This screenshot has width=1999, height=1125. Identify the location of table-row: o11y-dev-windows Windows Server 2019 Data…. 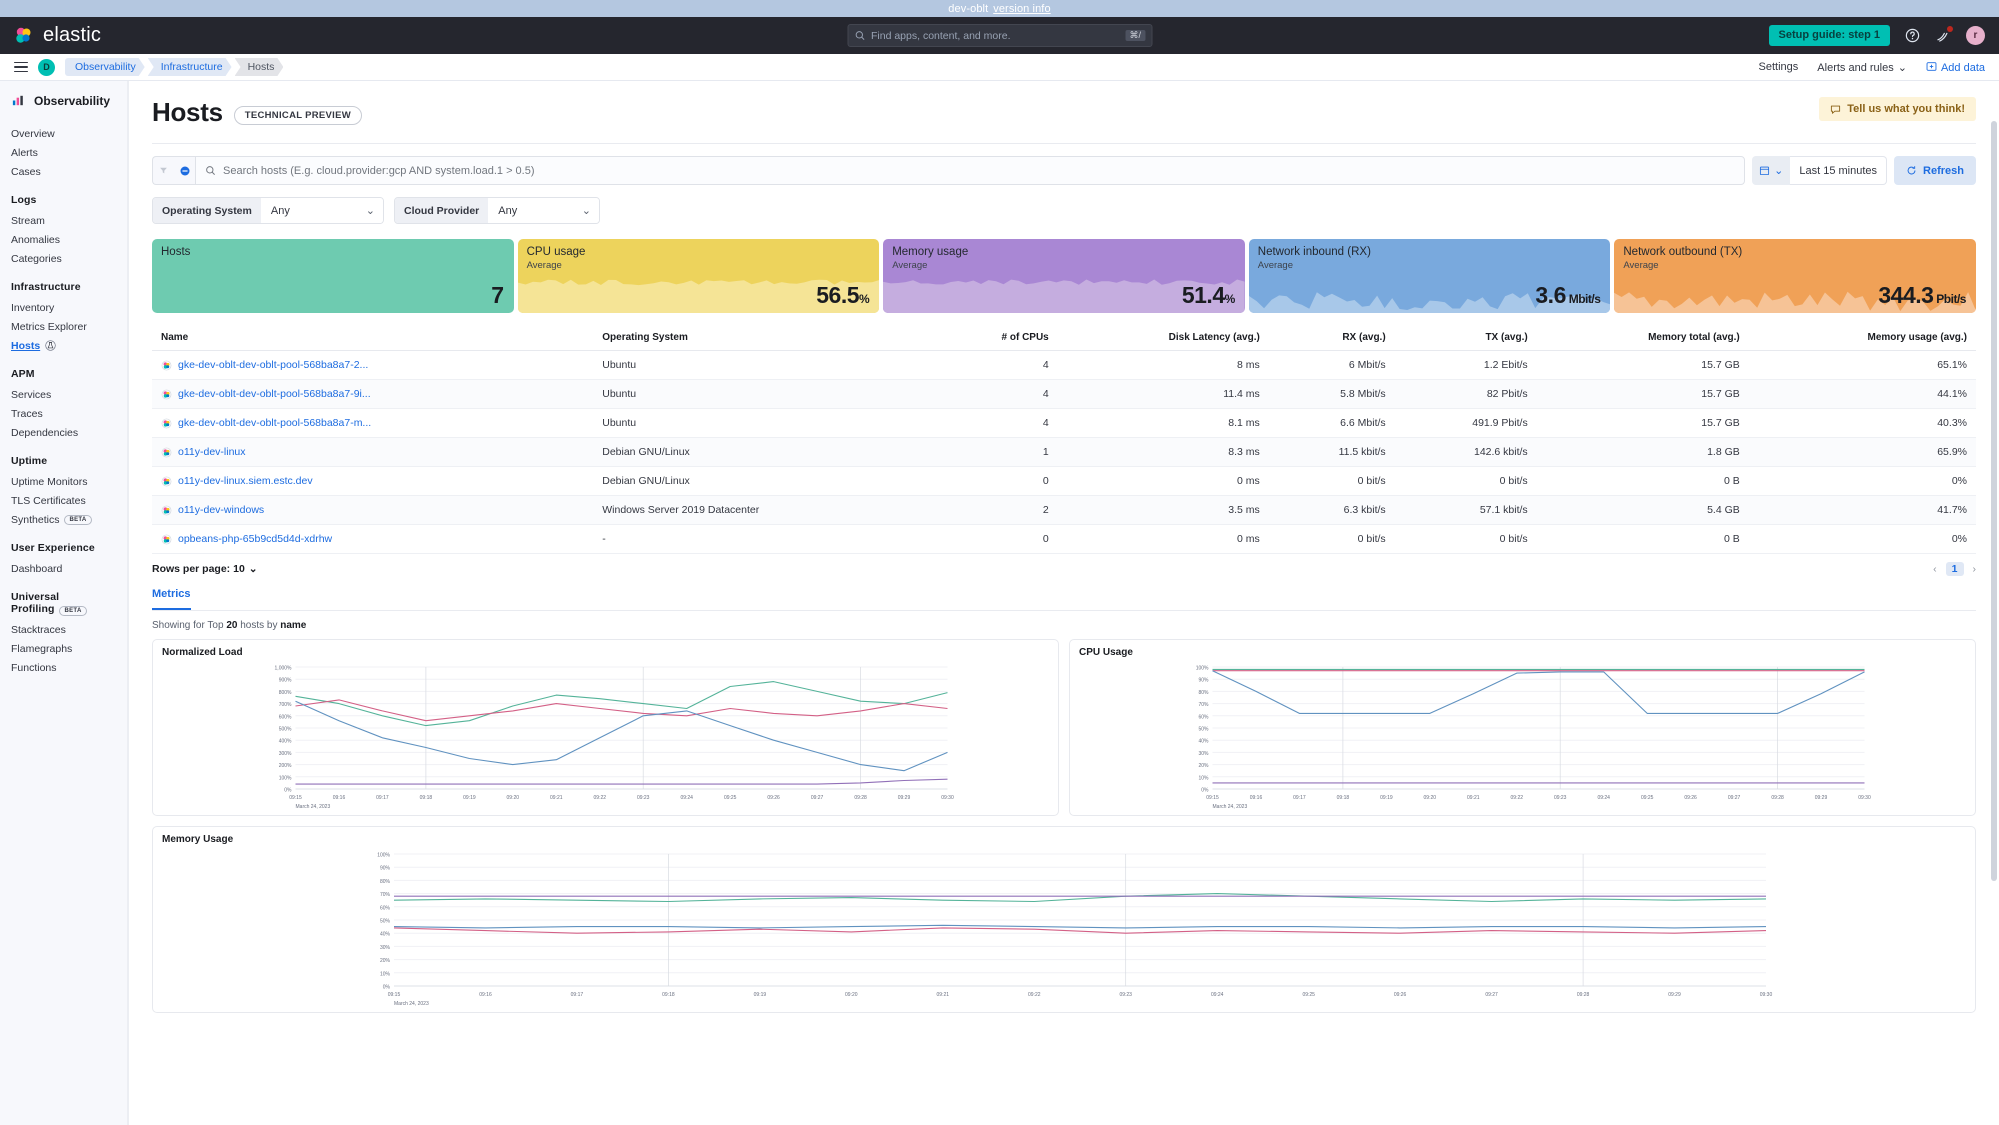
(1064, 510).